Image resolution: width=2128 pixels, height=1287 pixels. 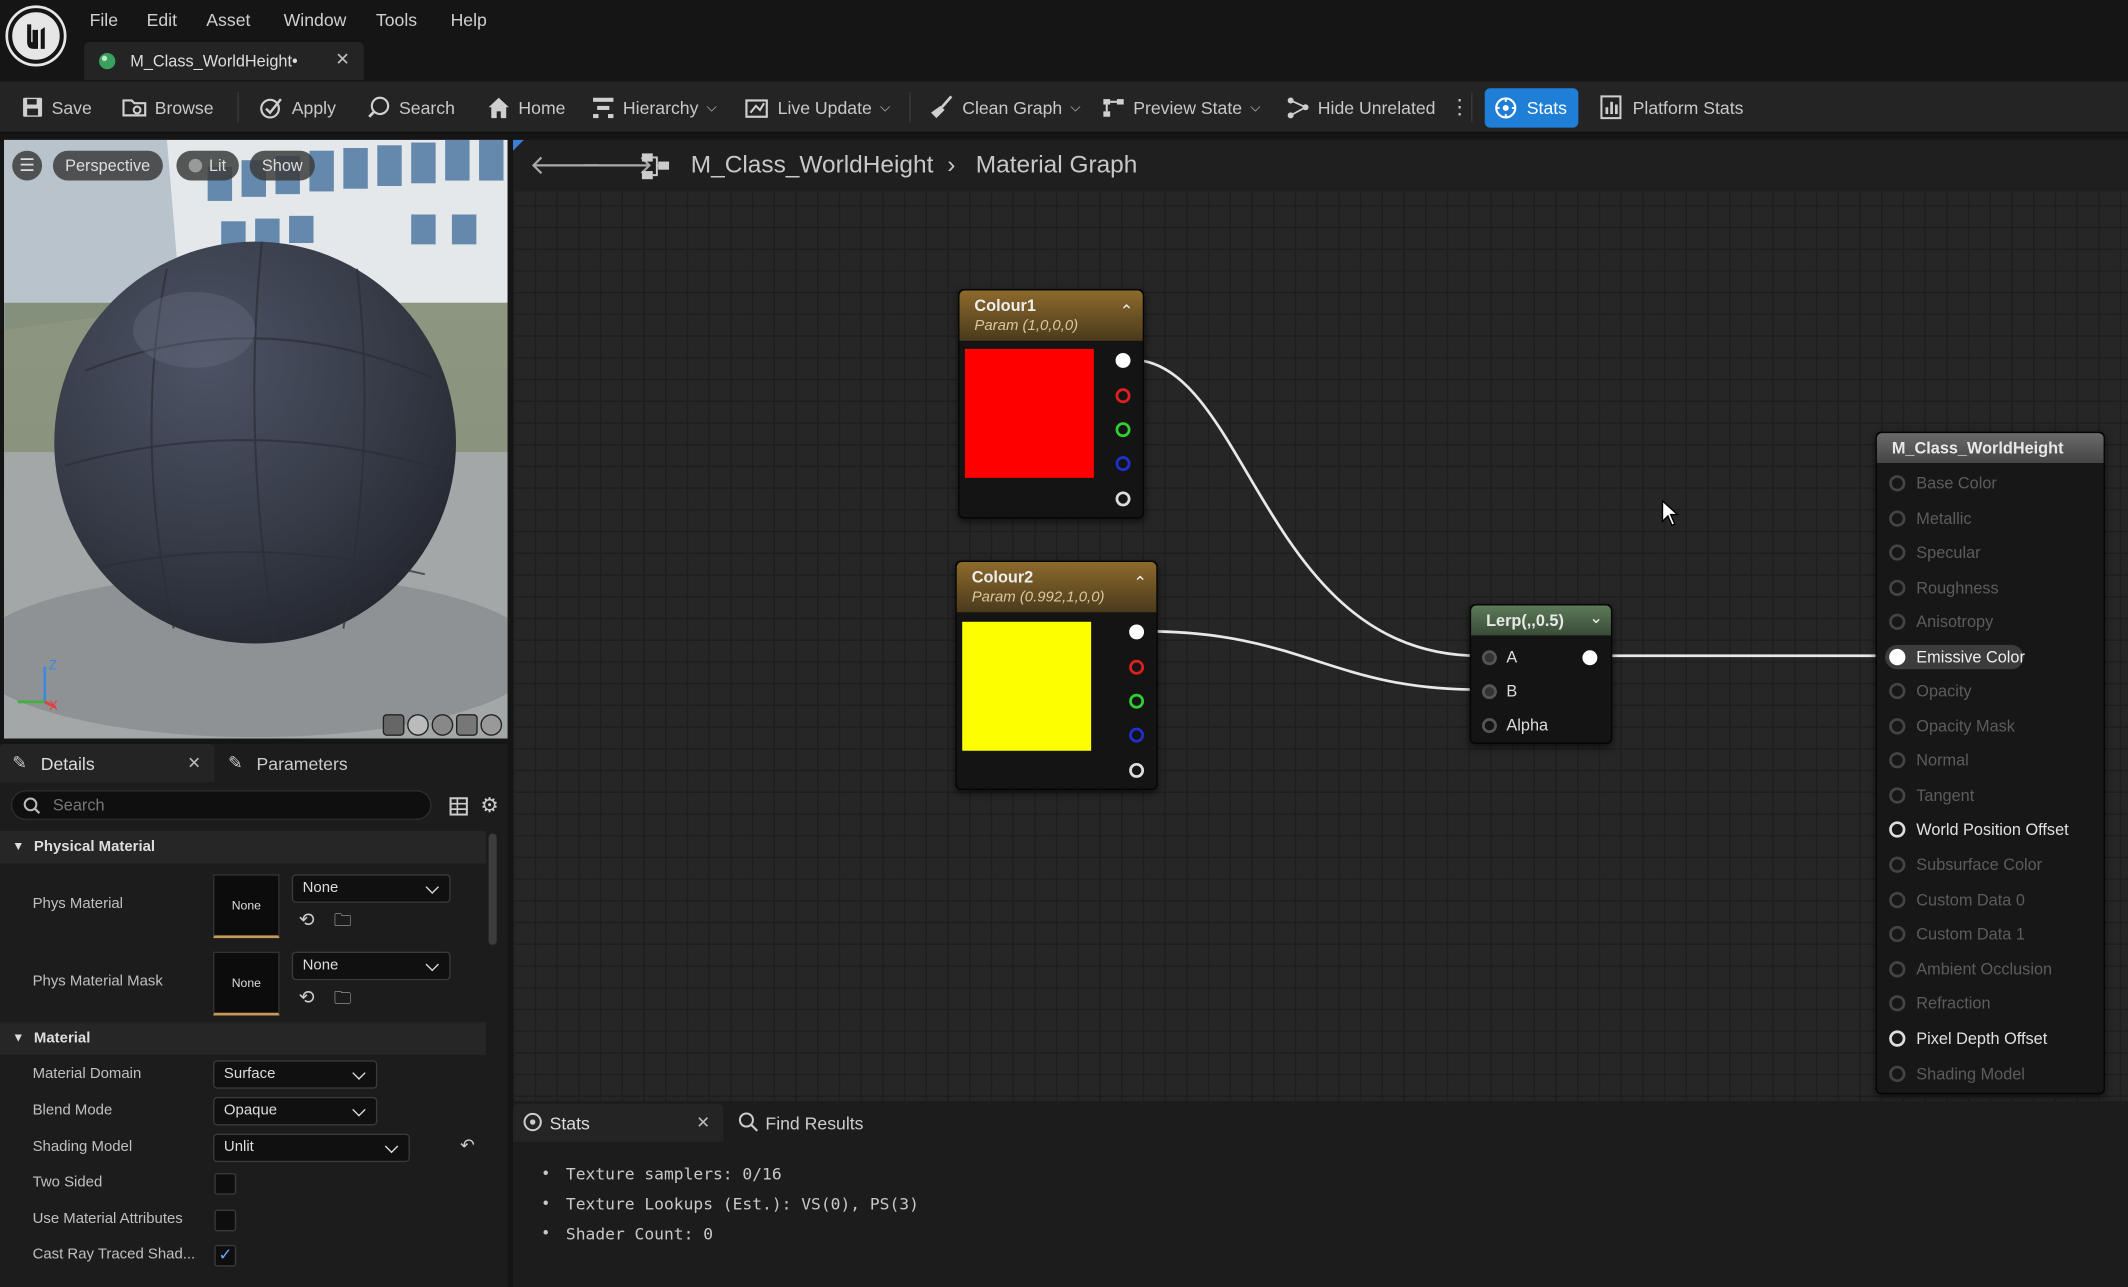 What do you see at coordinates (491, 725) in the screenshot?
I see `teapot-preview-icon` at bounding box center [491, 725].